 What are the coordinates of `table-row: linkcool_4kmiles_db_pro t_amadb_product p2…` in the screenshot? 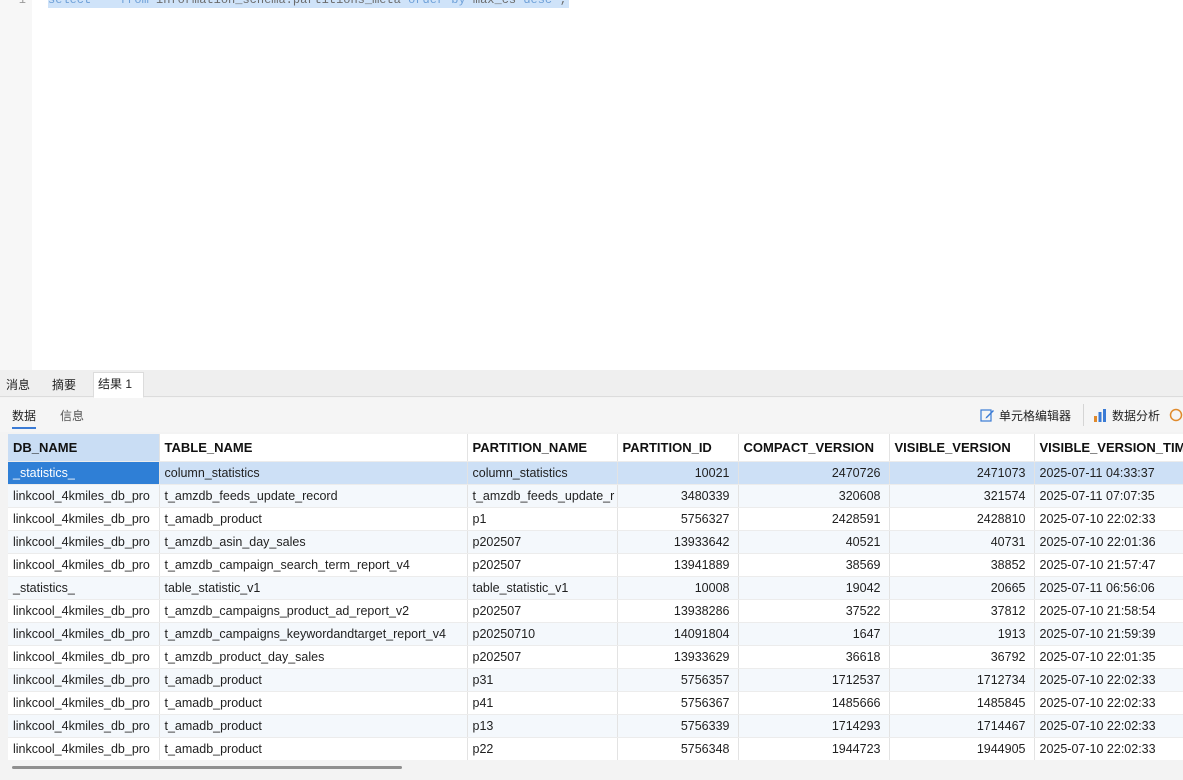 It's located at (595, 748).